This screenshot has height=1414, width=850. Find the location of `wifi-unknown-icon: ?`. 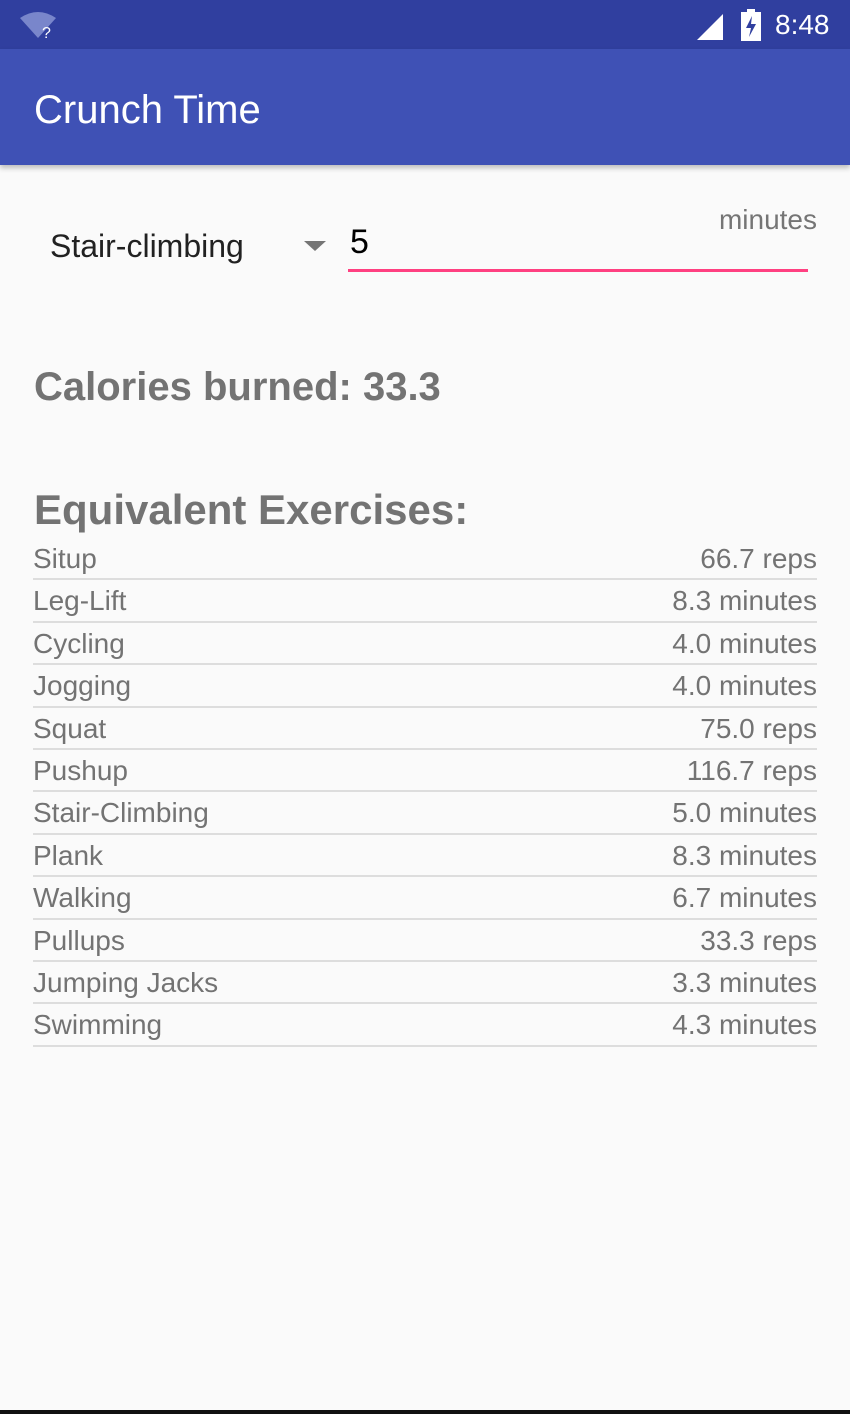

wifi-unknown-icon: ? is located at coordinates (38, 26).